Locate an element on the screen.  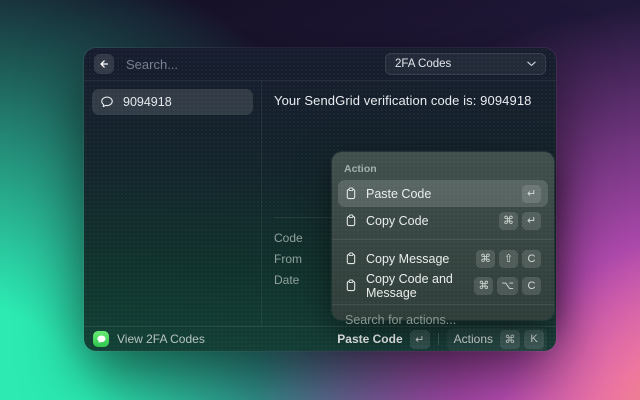
action-item-label: Copy Message is located at coordinates (408, 258).